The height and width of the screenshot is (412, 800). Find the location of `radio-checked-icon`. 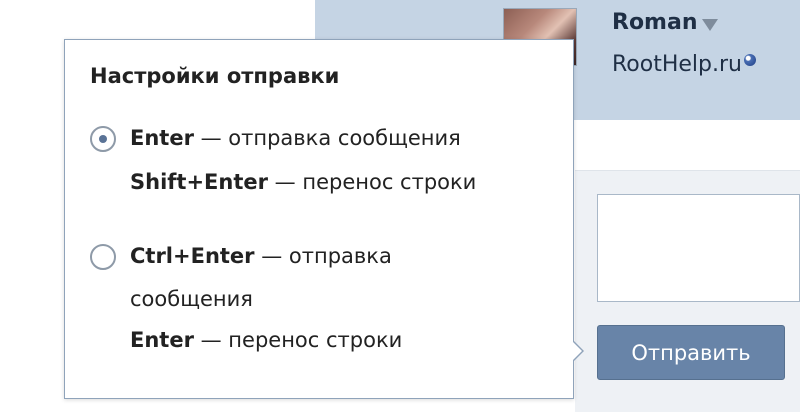

radio-checked-icon is located at coordinates (103, 139).